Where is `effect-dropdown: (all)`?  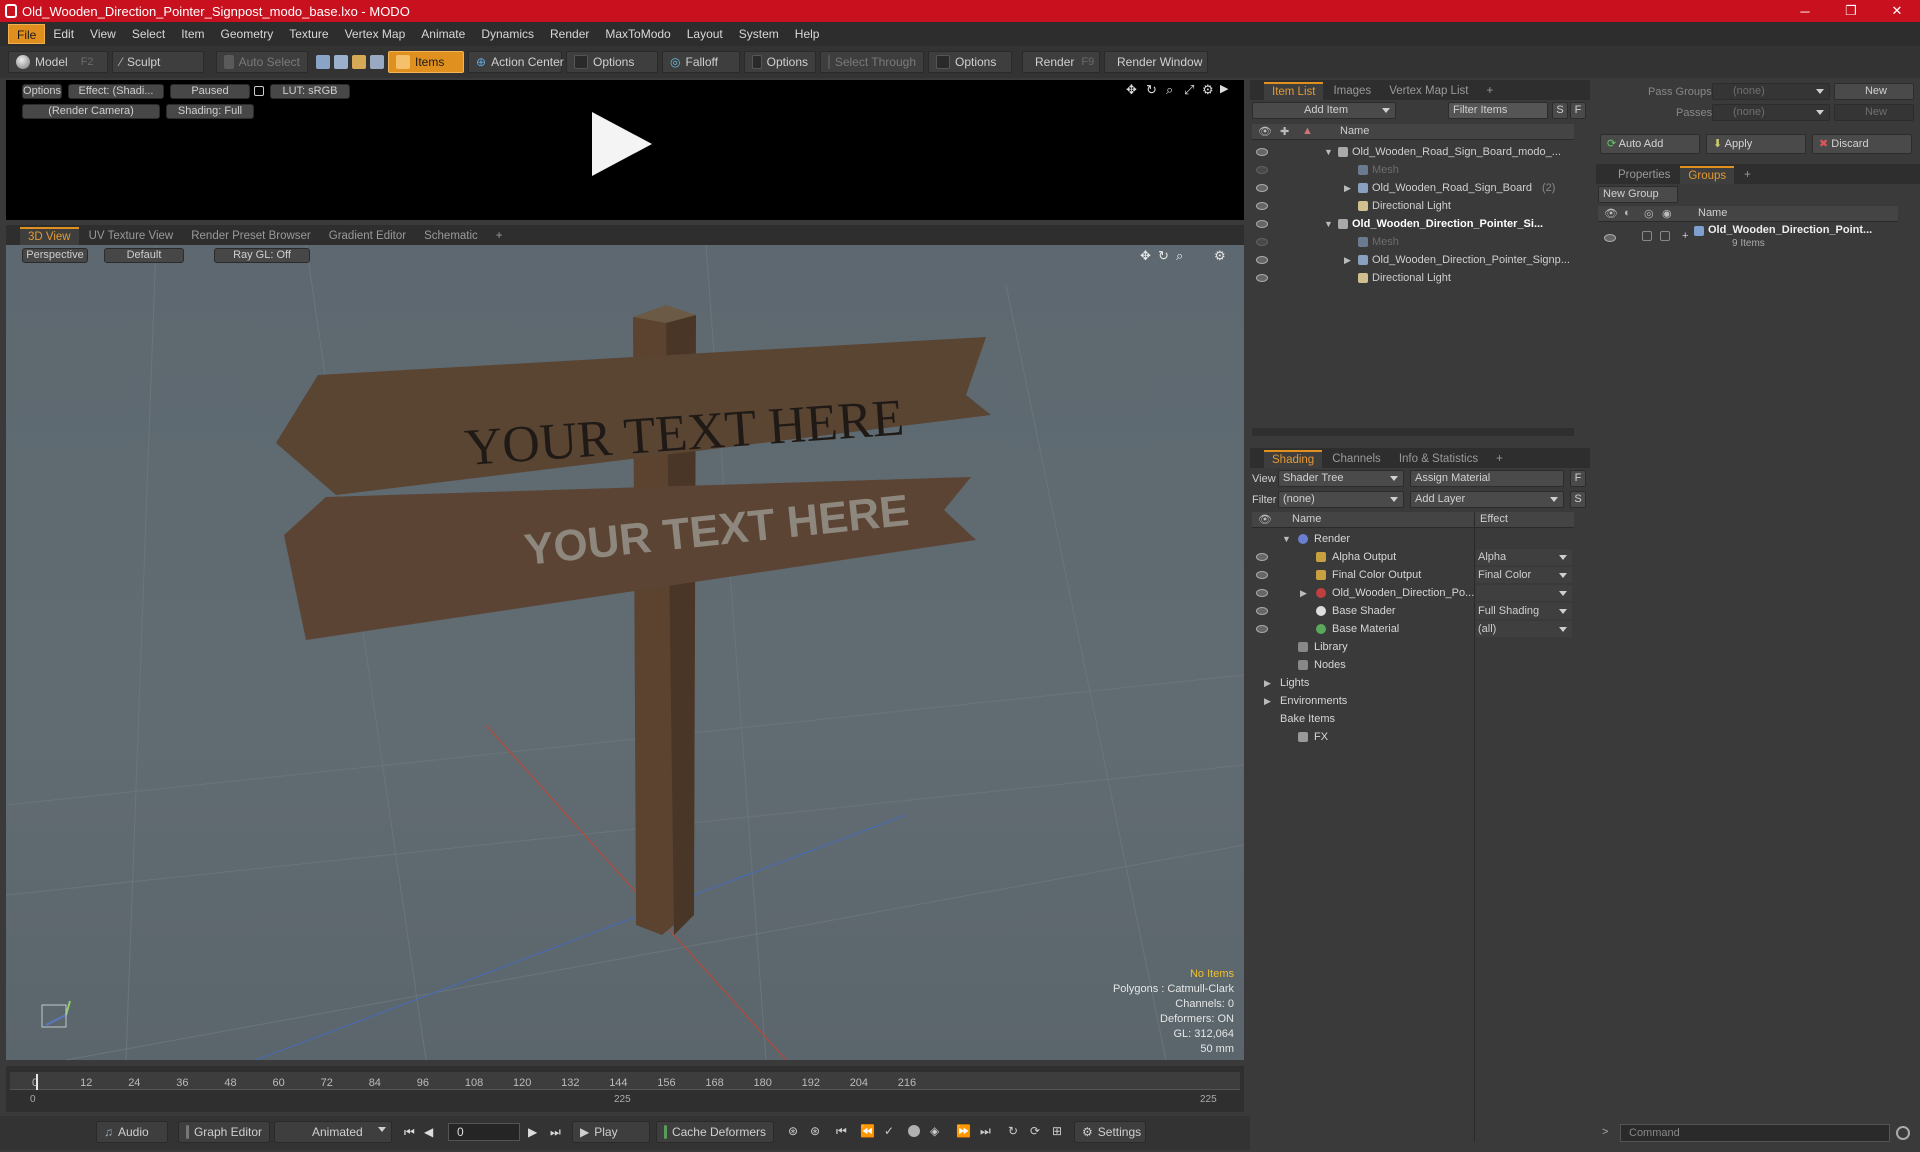
effect-dropdown: (all) is located at coordinates (1524, 629).